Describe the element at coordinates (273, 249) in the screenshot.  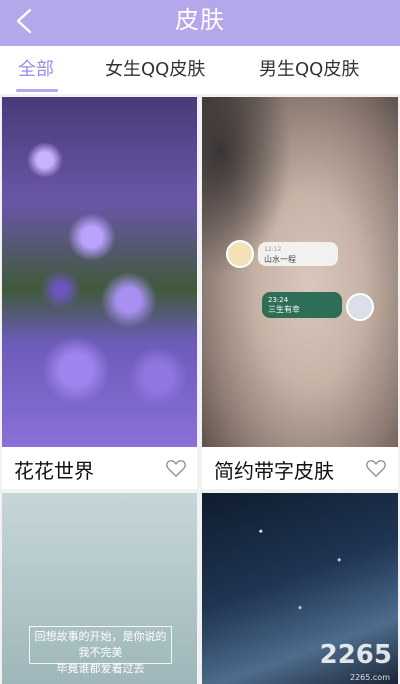
I see `chat-time: 12:12` at that location.